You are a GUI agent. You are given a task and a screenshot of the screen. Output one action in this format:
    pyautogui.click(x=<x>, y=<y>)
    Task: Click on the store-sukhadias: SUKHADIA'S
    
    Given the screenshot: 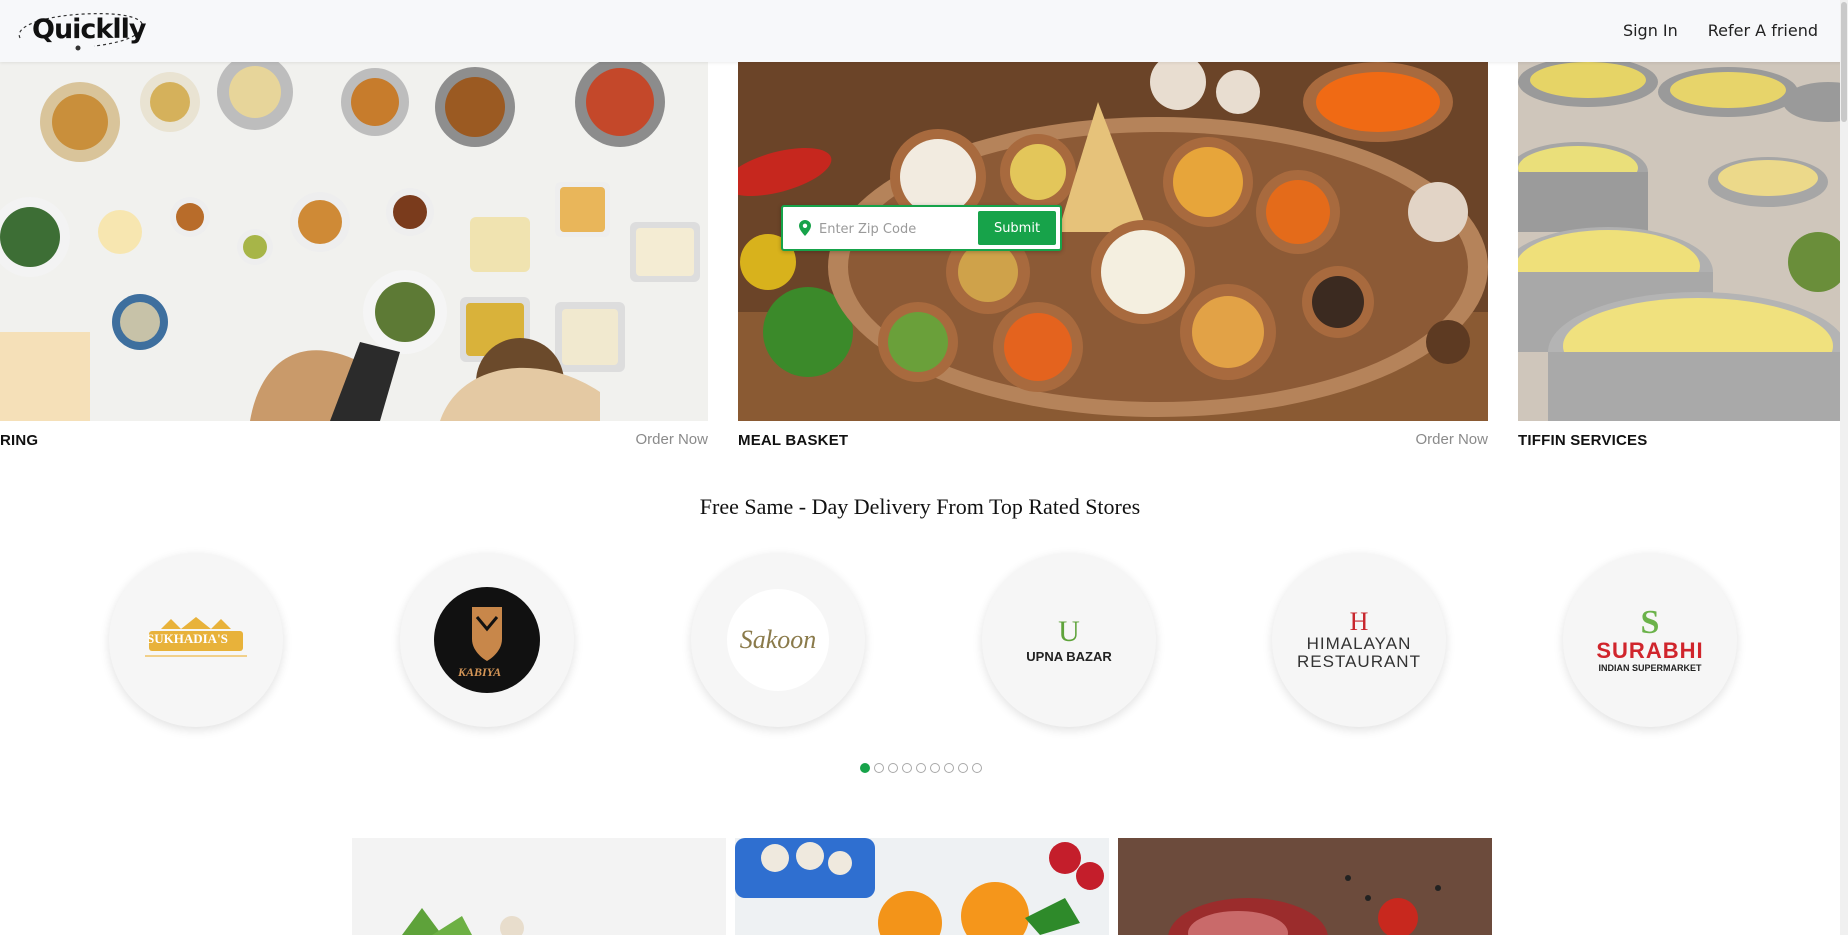 What is the action you would take?
    pyautogui.click(x=196, y=640)
    